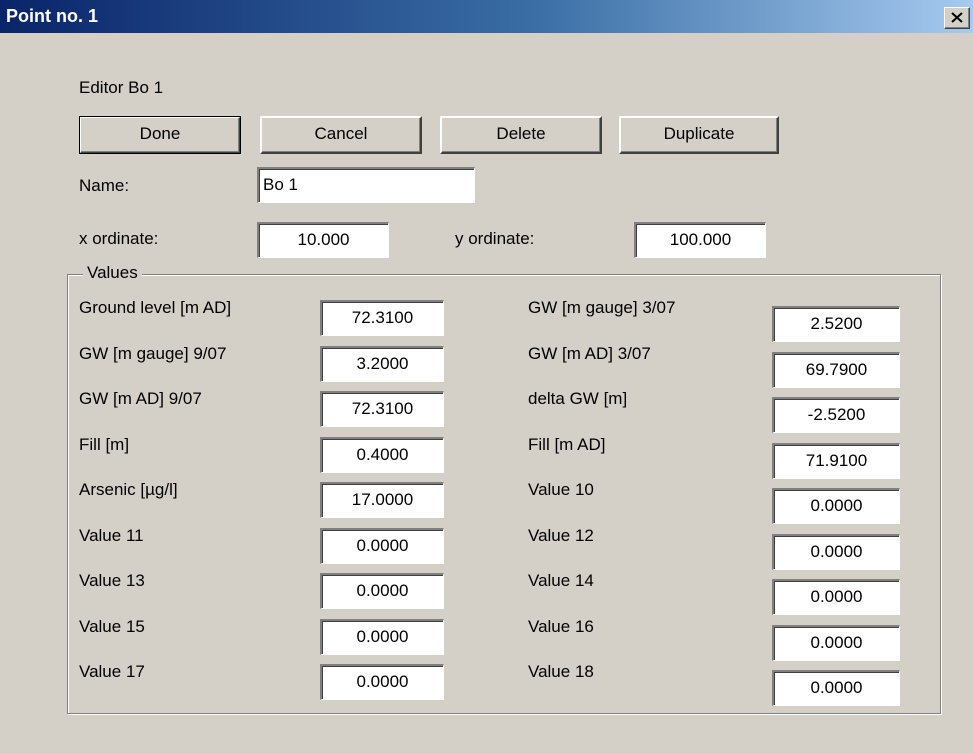 Image resolution: width=973 pixels, height=753 pixels. I want to click on close-icon, so click(957, 17).